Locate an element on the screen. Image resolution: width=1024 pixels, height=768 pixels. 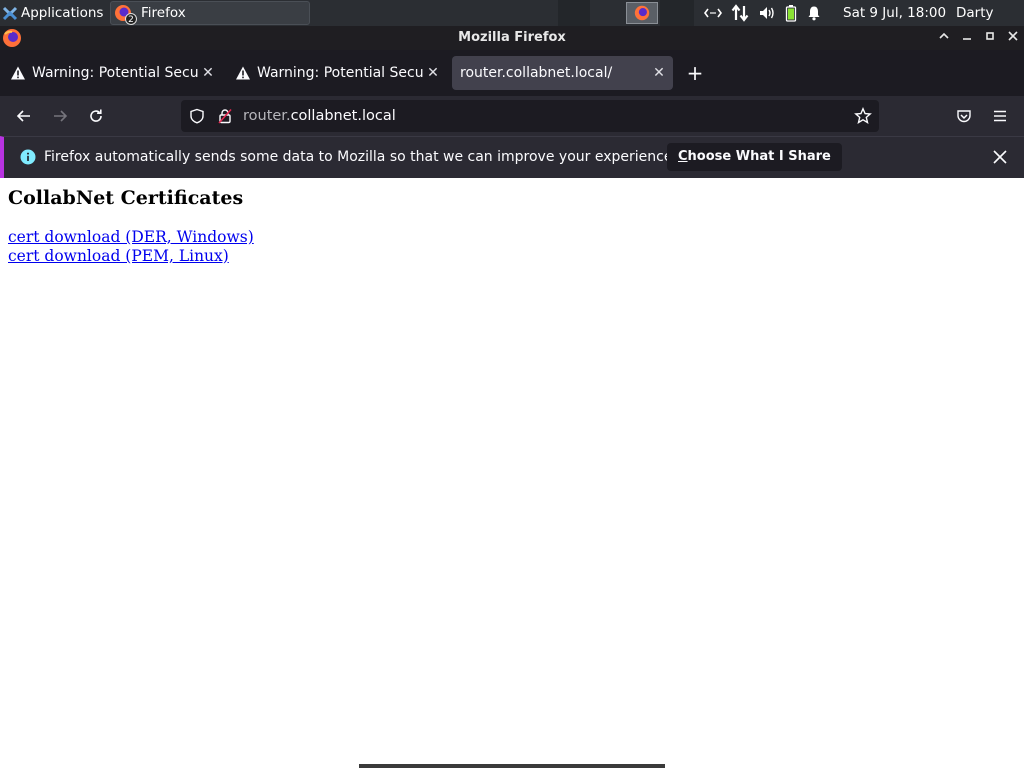
window-title: Mozilla Firefox is located at coordinates (512, 37).